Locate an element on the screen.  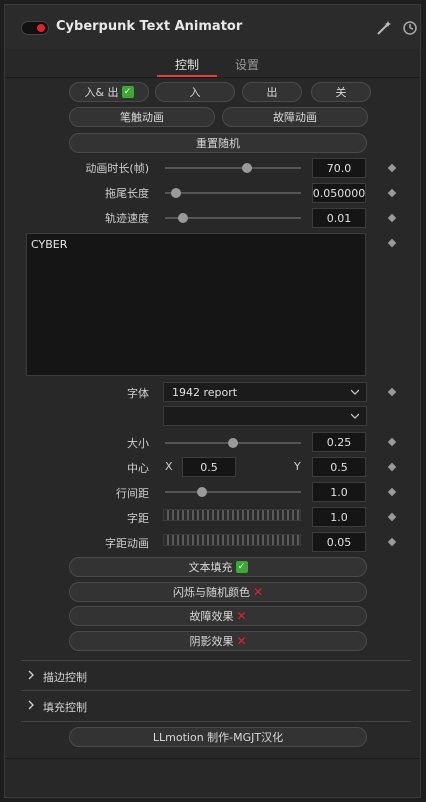
size-slider is located at coordinates (233, 443).